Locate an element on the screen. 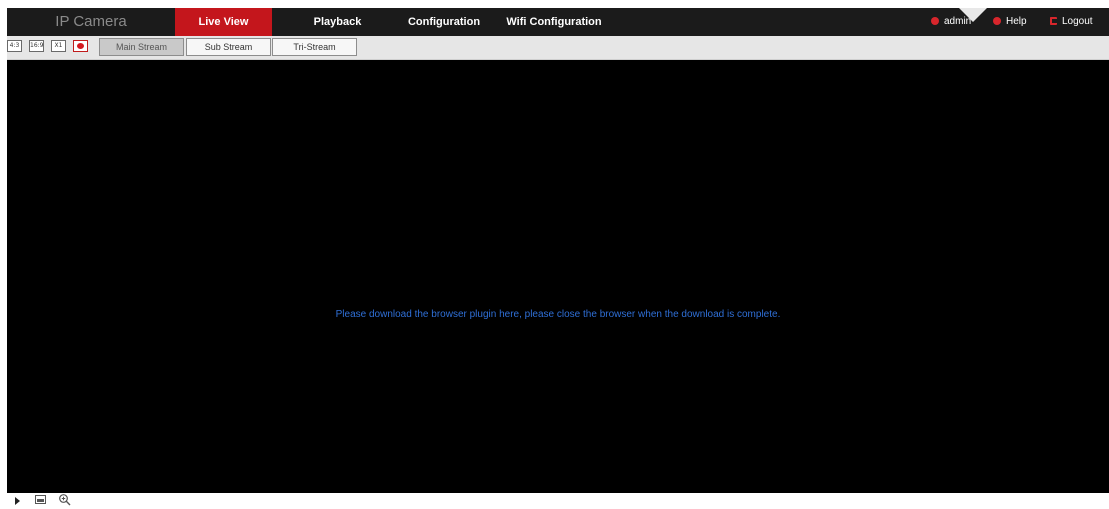 The width and height of the screenshot is (1109, 509). help-icon is located at coordinates (997, 21).